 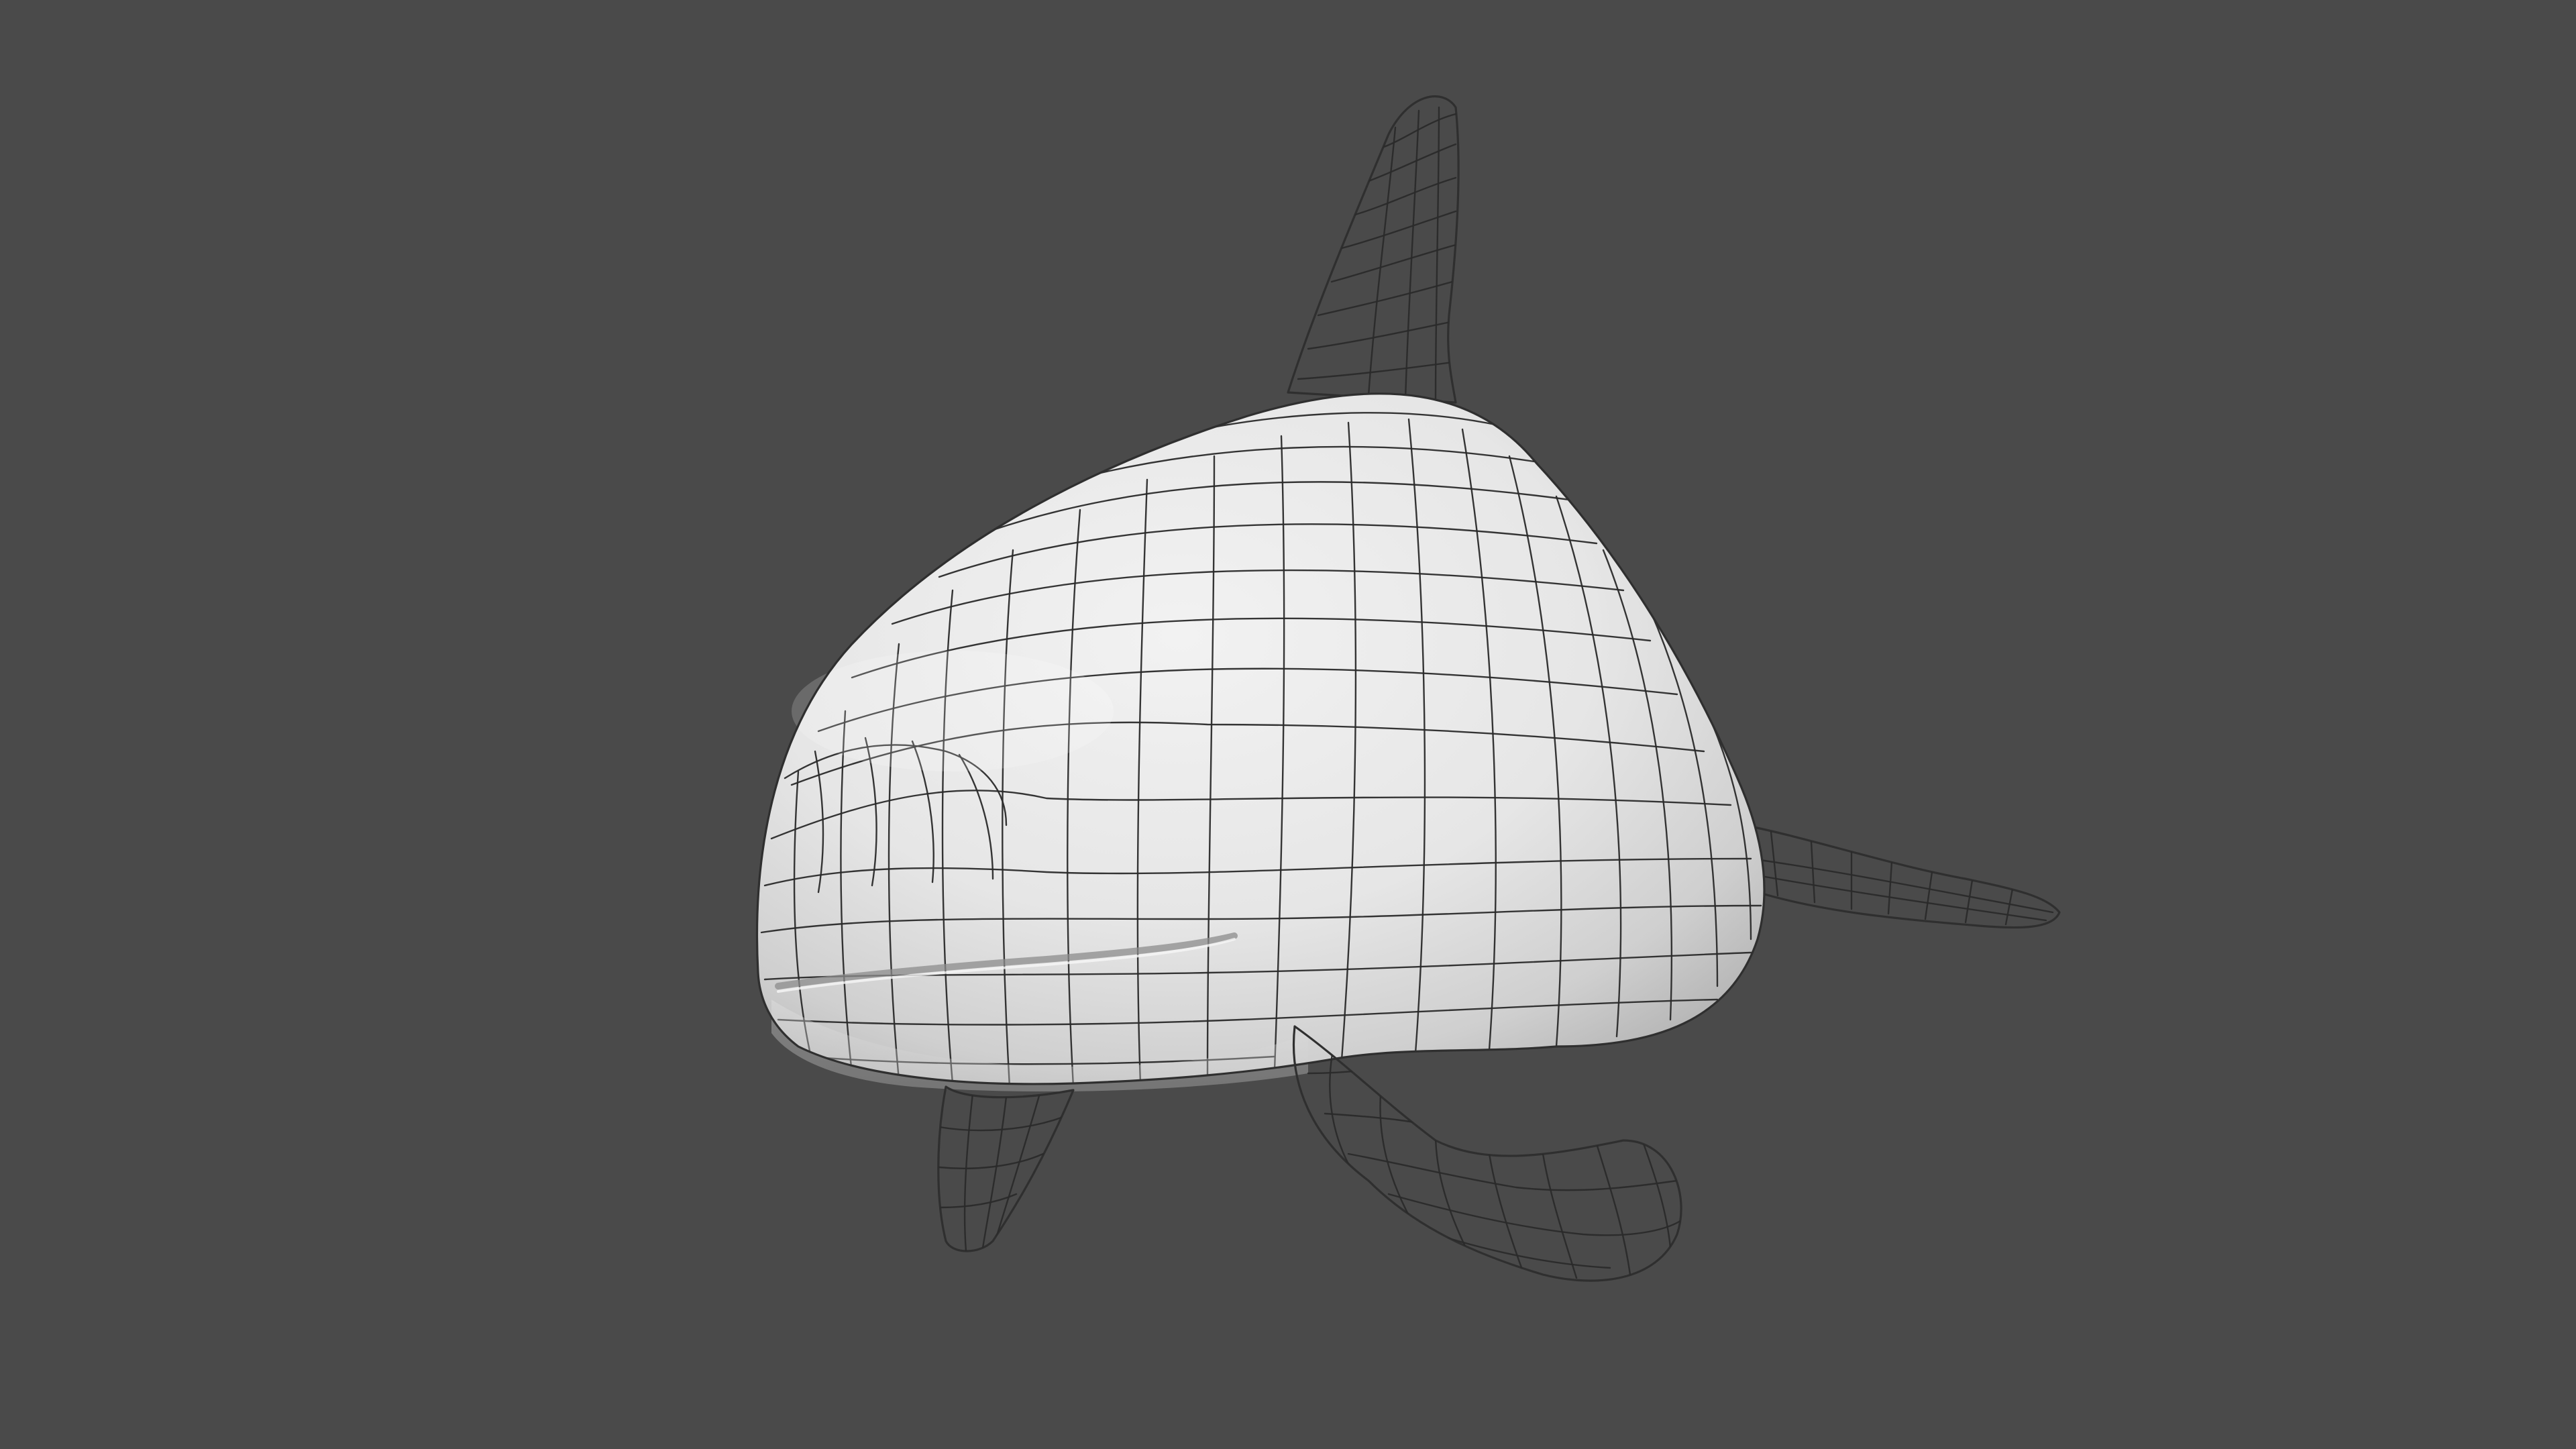 What do you see at coordinates (1487, 1153) in the screenshot?
I see `right-pectoral-fin` at bounding box center [1487, 1153].